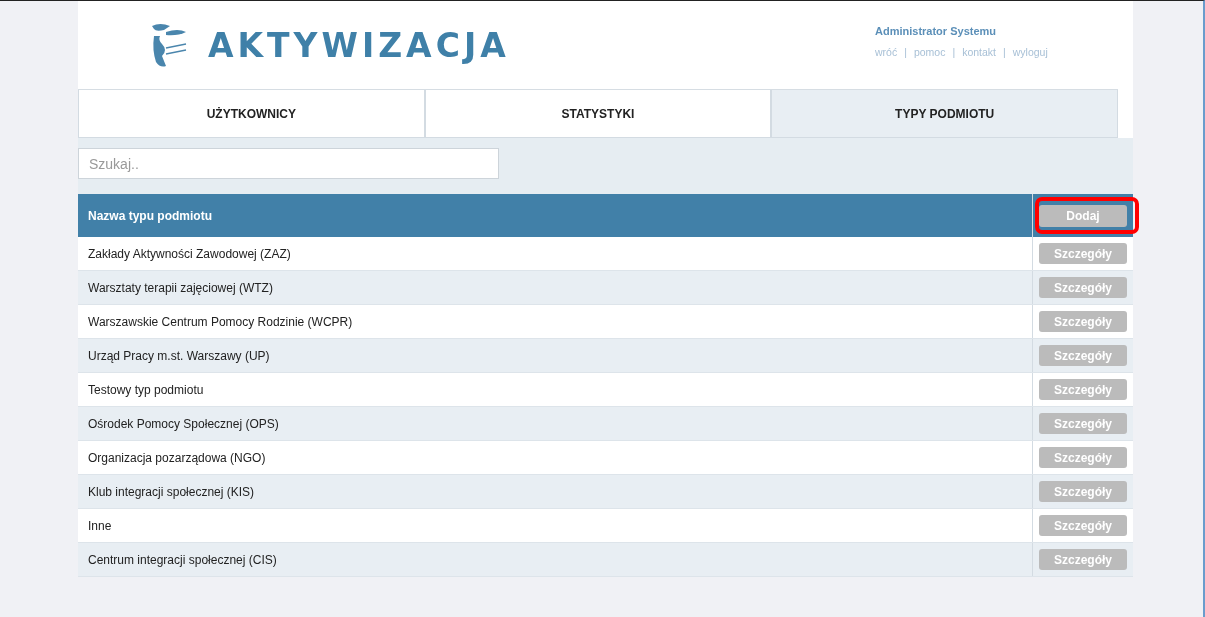  I want to click on nav-tab: STATYSTYKI, so click(598, 114).